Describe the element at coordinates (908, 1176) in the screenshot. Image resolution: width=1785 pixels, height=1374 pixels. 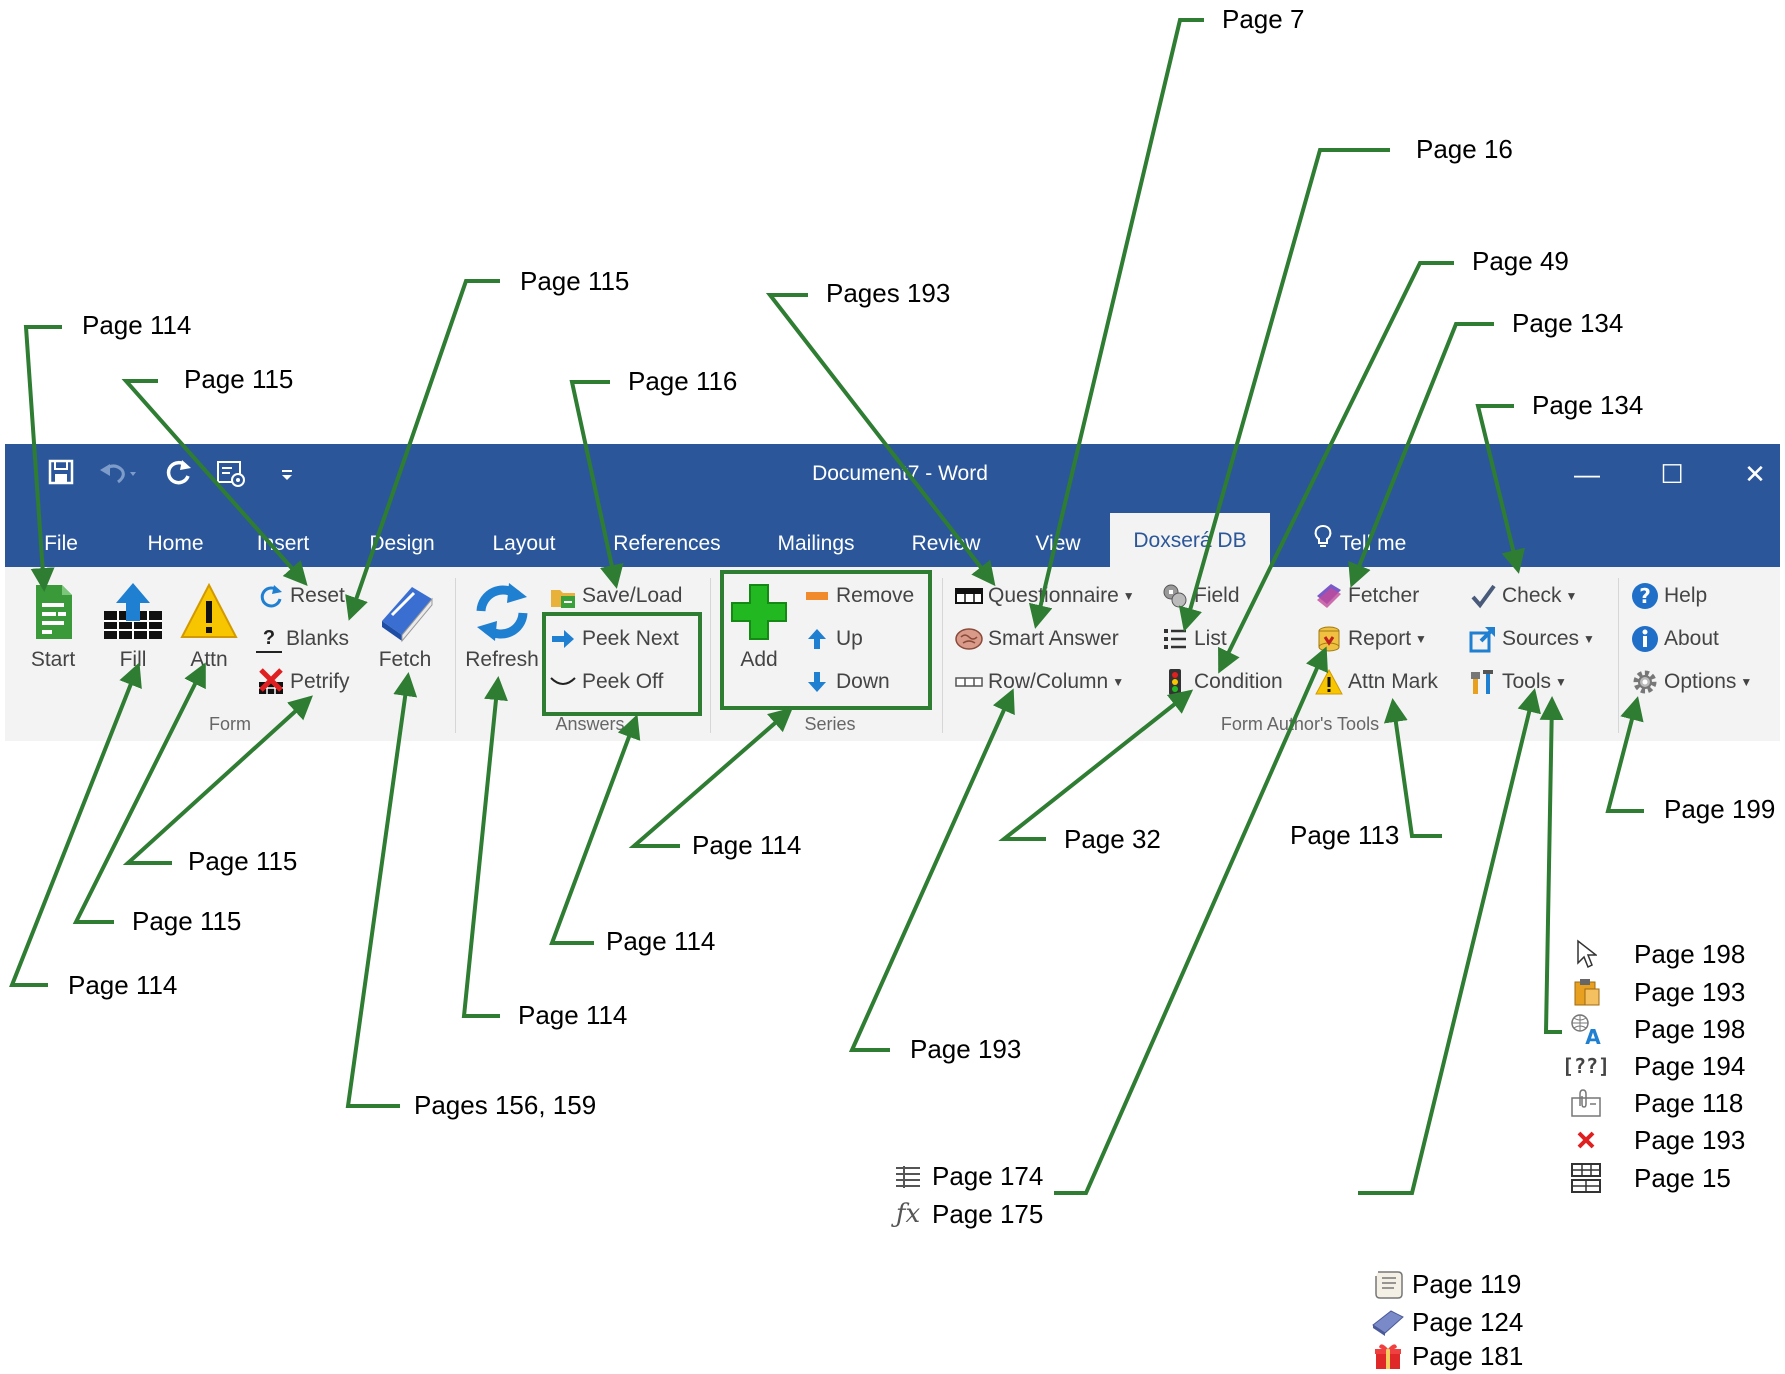
I see `rows-icon` at that location.